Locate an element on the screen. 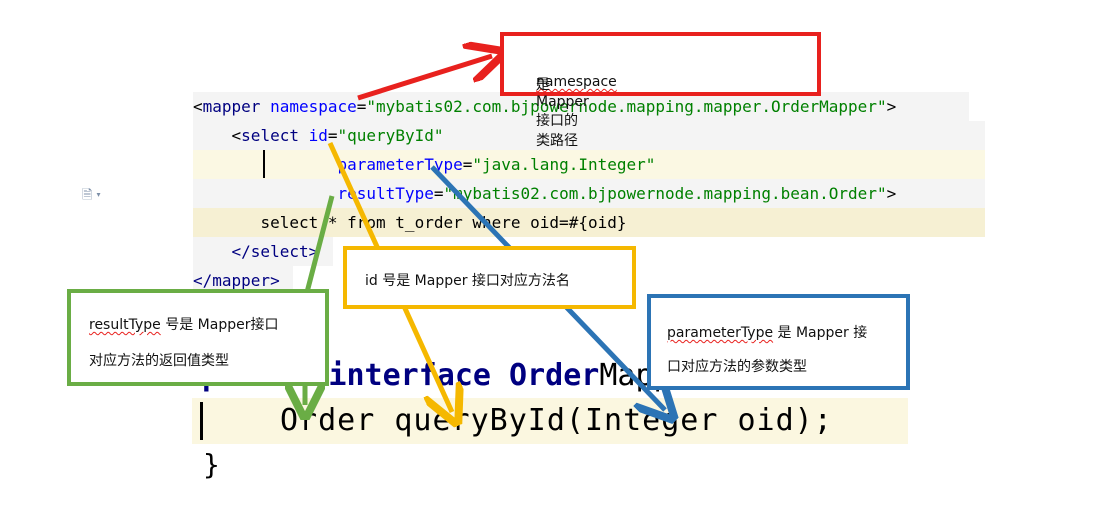  annotation-parametertype: parameterType 是 Mapper 接 口对应方法的参数类型 is located at coordinates (778, 342).